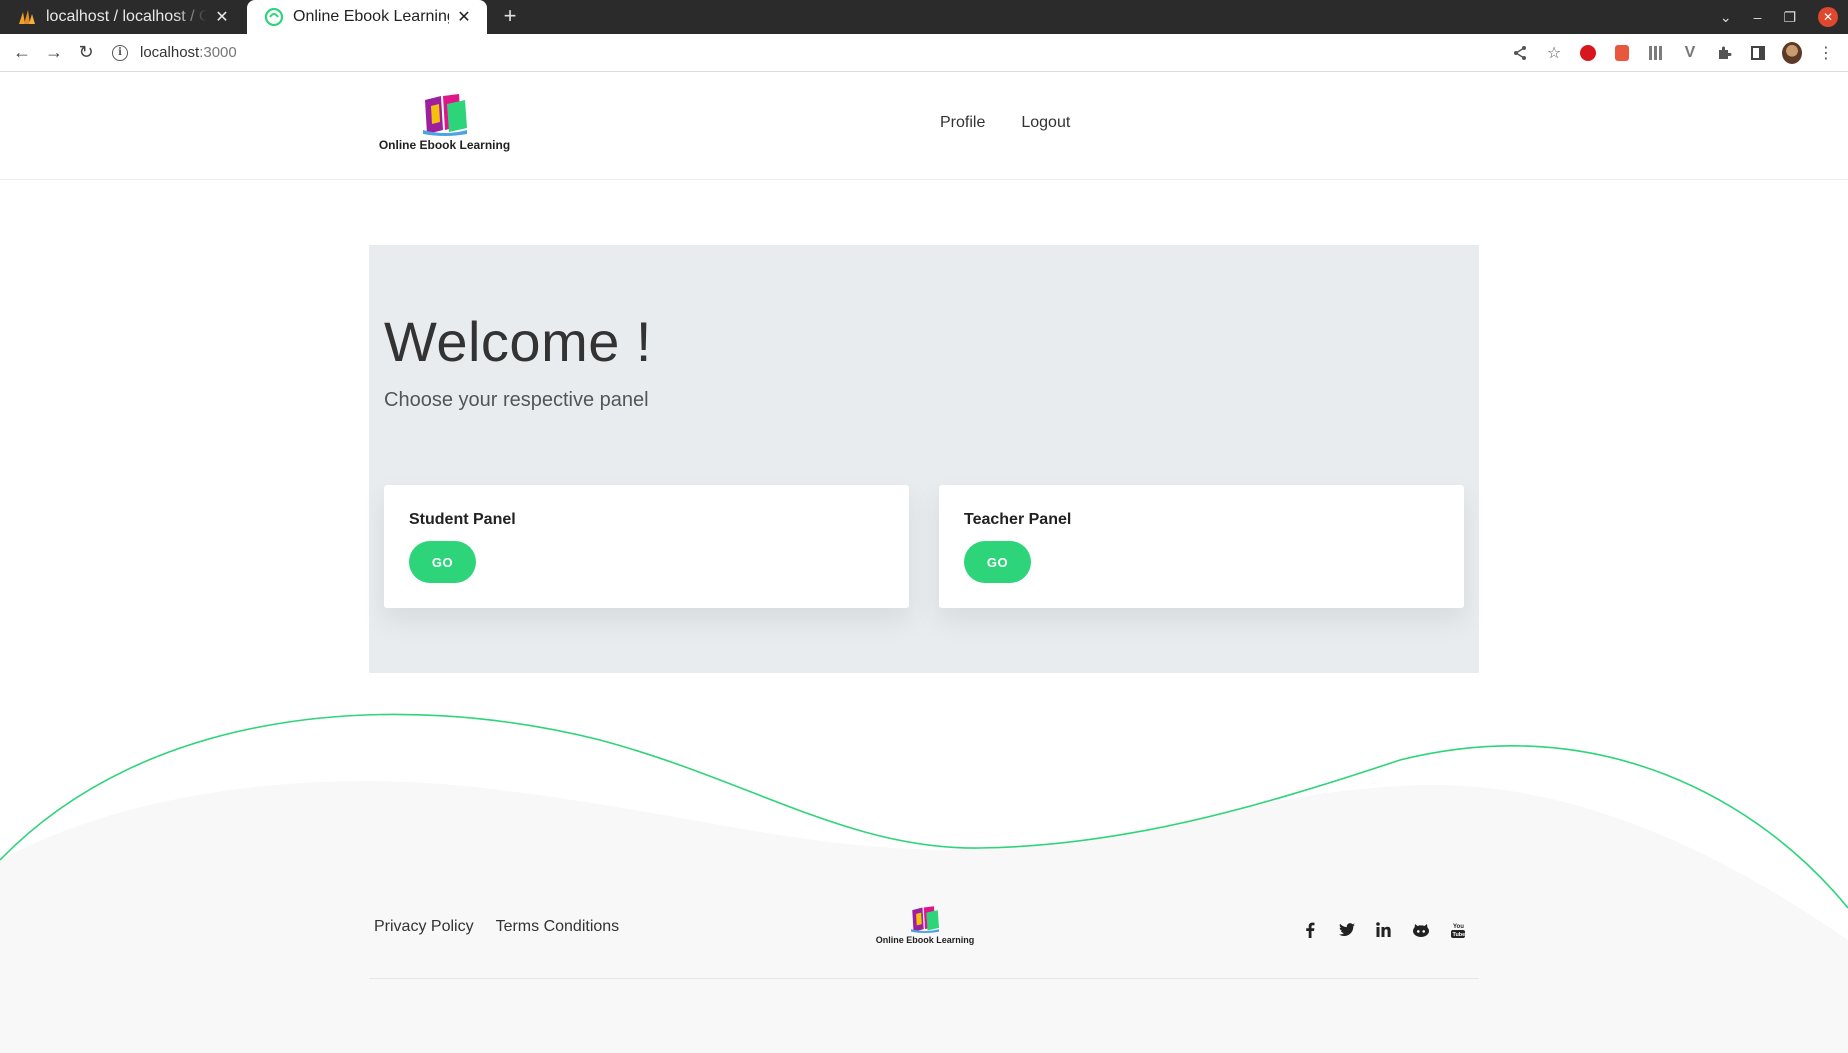 The image size is (1848, 1053). Describe the element at coordinates (924, 126) in the screenshot. I see `site-header: Online Ebook Learning Profile Logout` at that location.